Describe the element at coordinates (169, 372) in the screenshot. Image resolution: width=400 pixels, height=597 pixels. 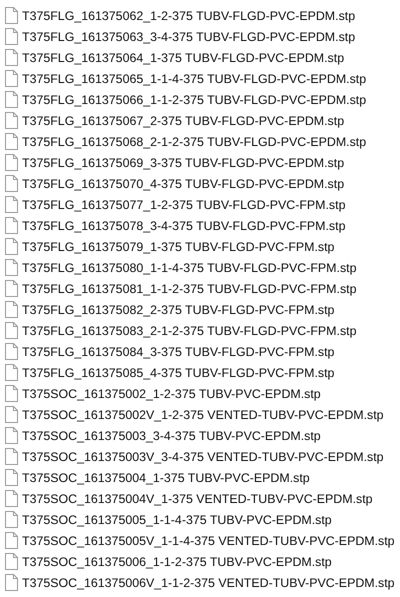
I see `file-item: T375FLG_161375085_4-375 TUBV-FLGD-PVC-FPM.stp` at that location.